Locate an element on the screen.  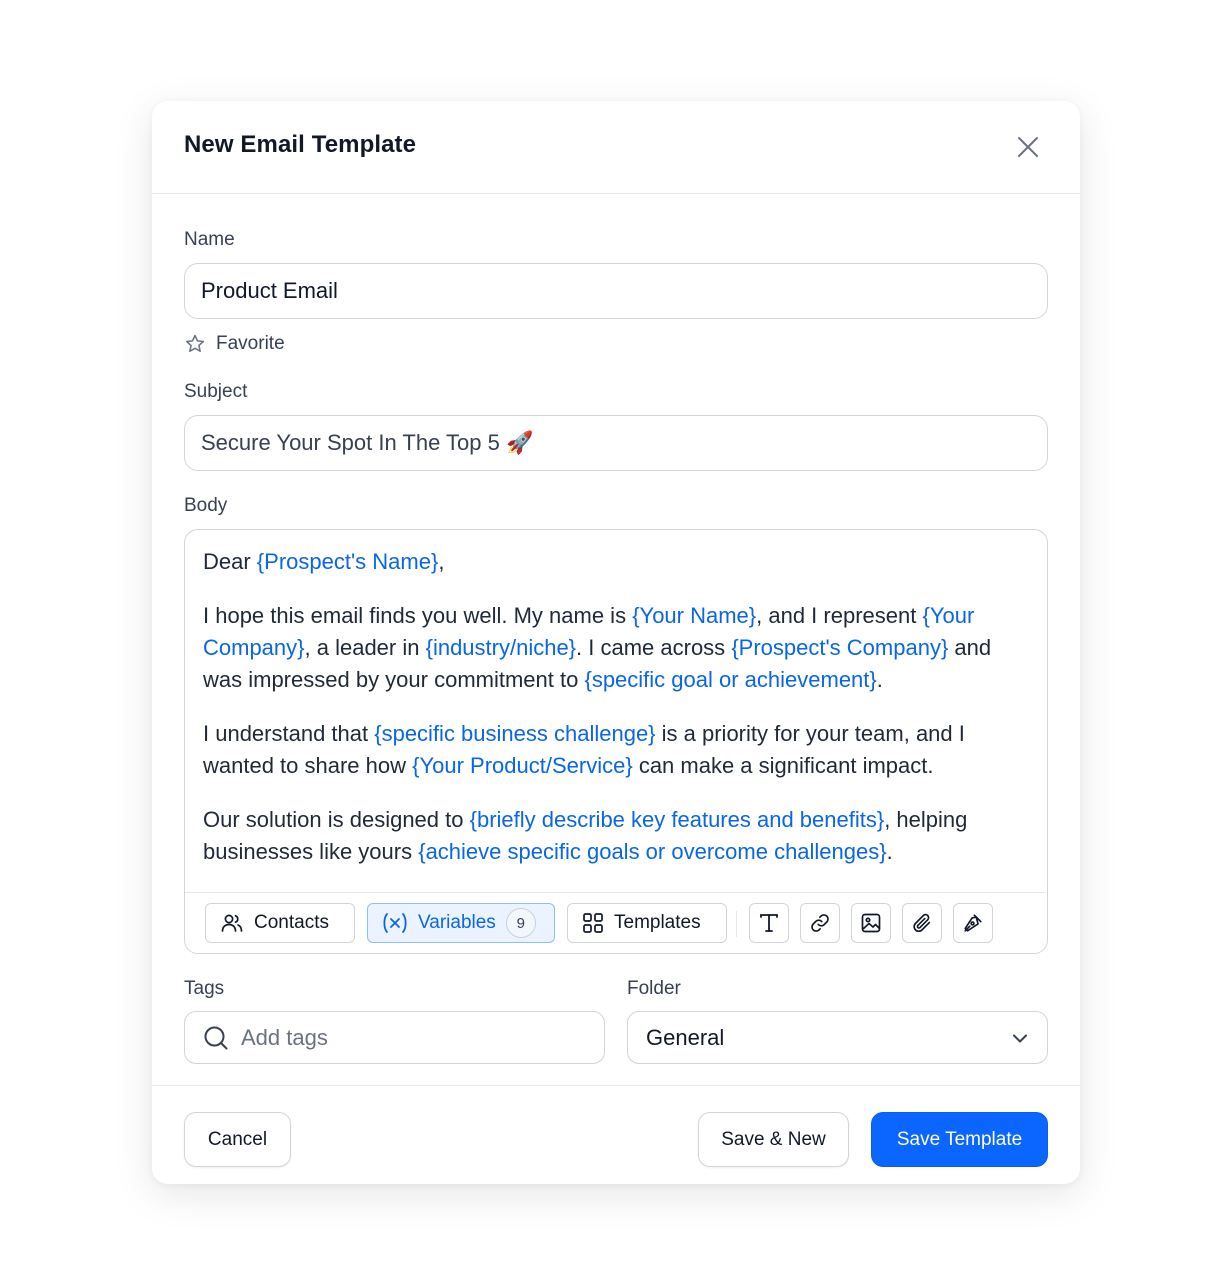
contacts-label: Contacts is located at coordinates (291, 922).